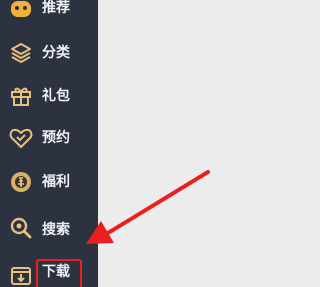 This screenshot has height=287, width=320. What do you see at coordinates (21, 11) in the screenshot?
I see `recommend-icon` at bounding box center [21, 11].